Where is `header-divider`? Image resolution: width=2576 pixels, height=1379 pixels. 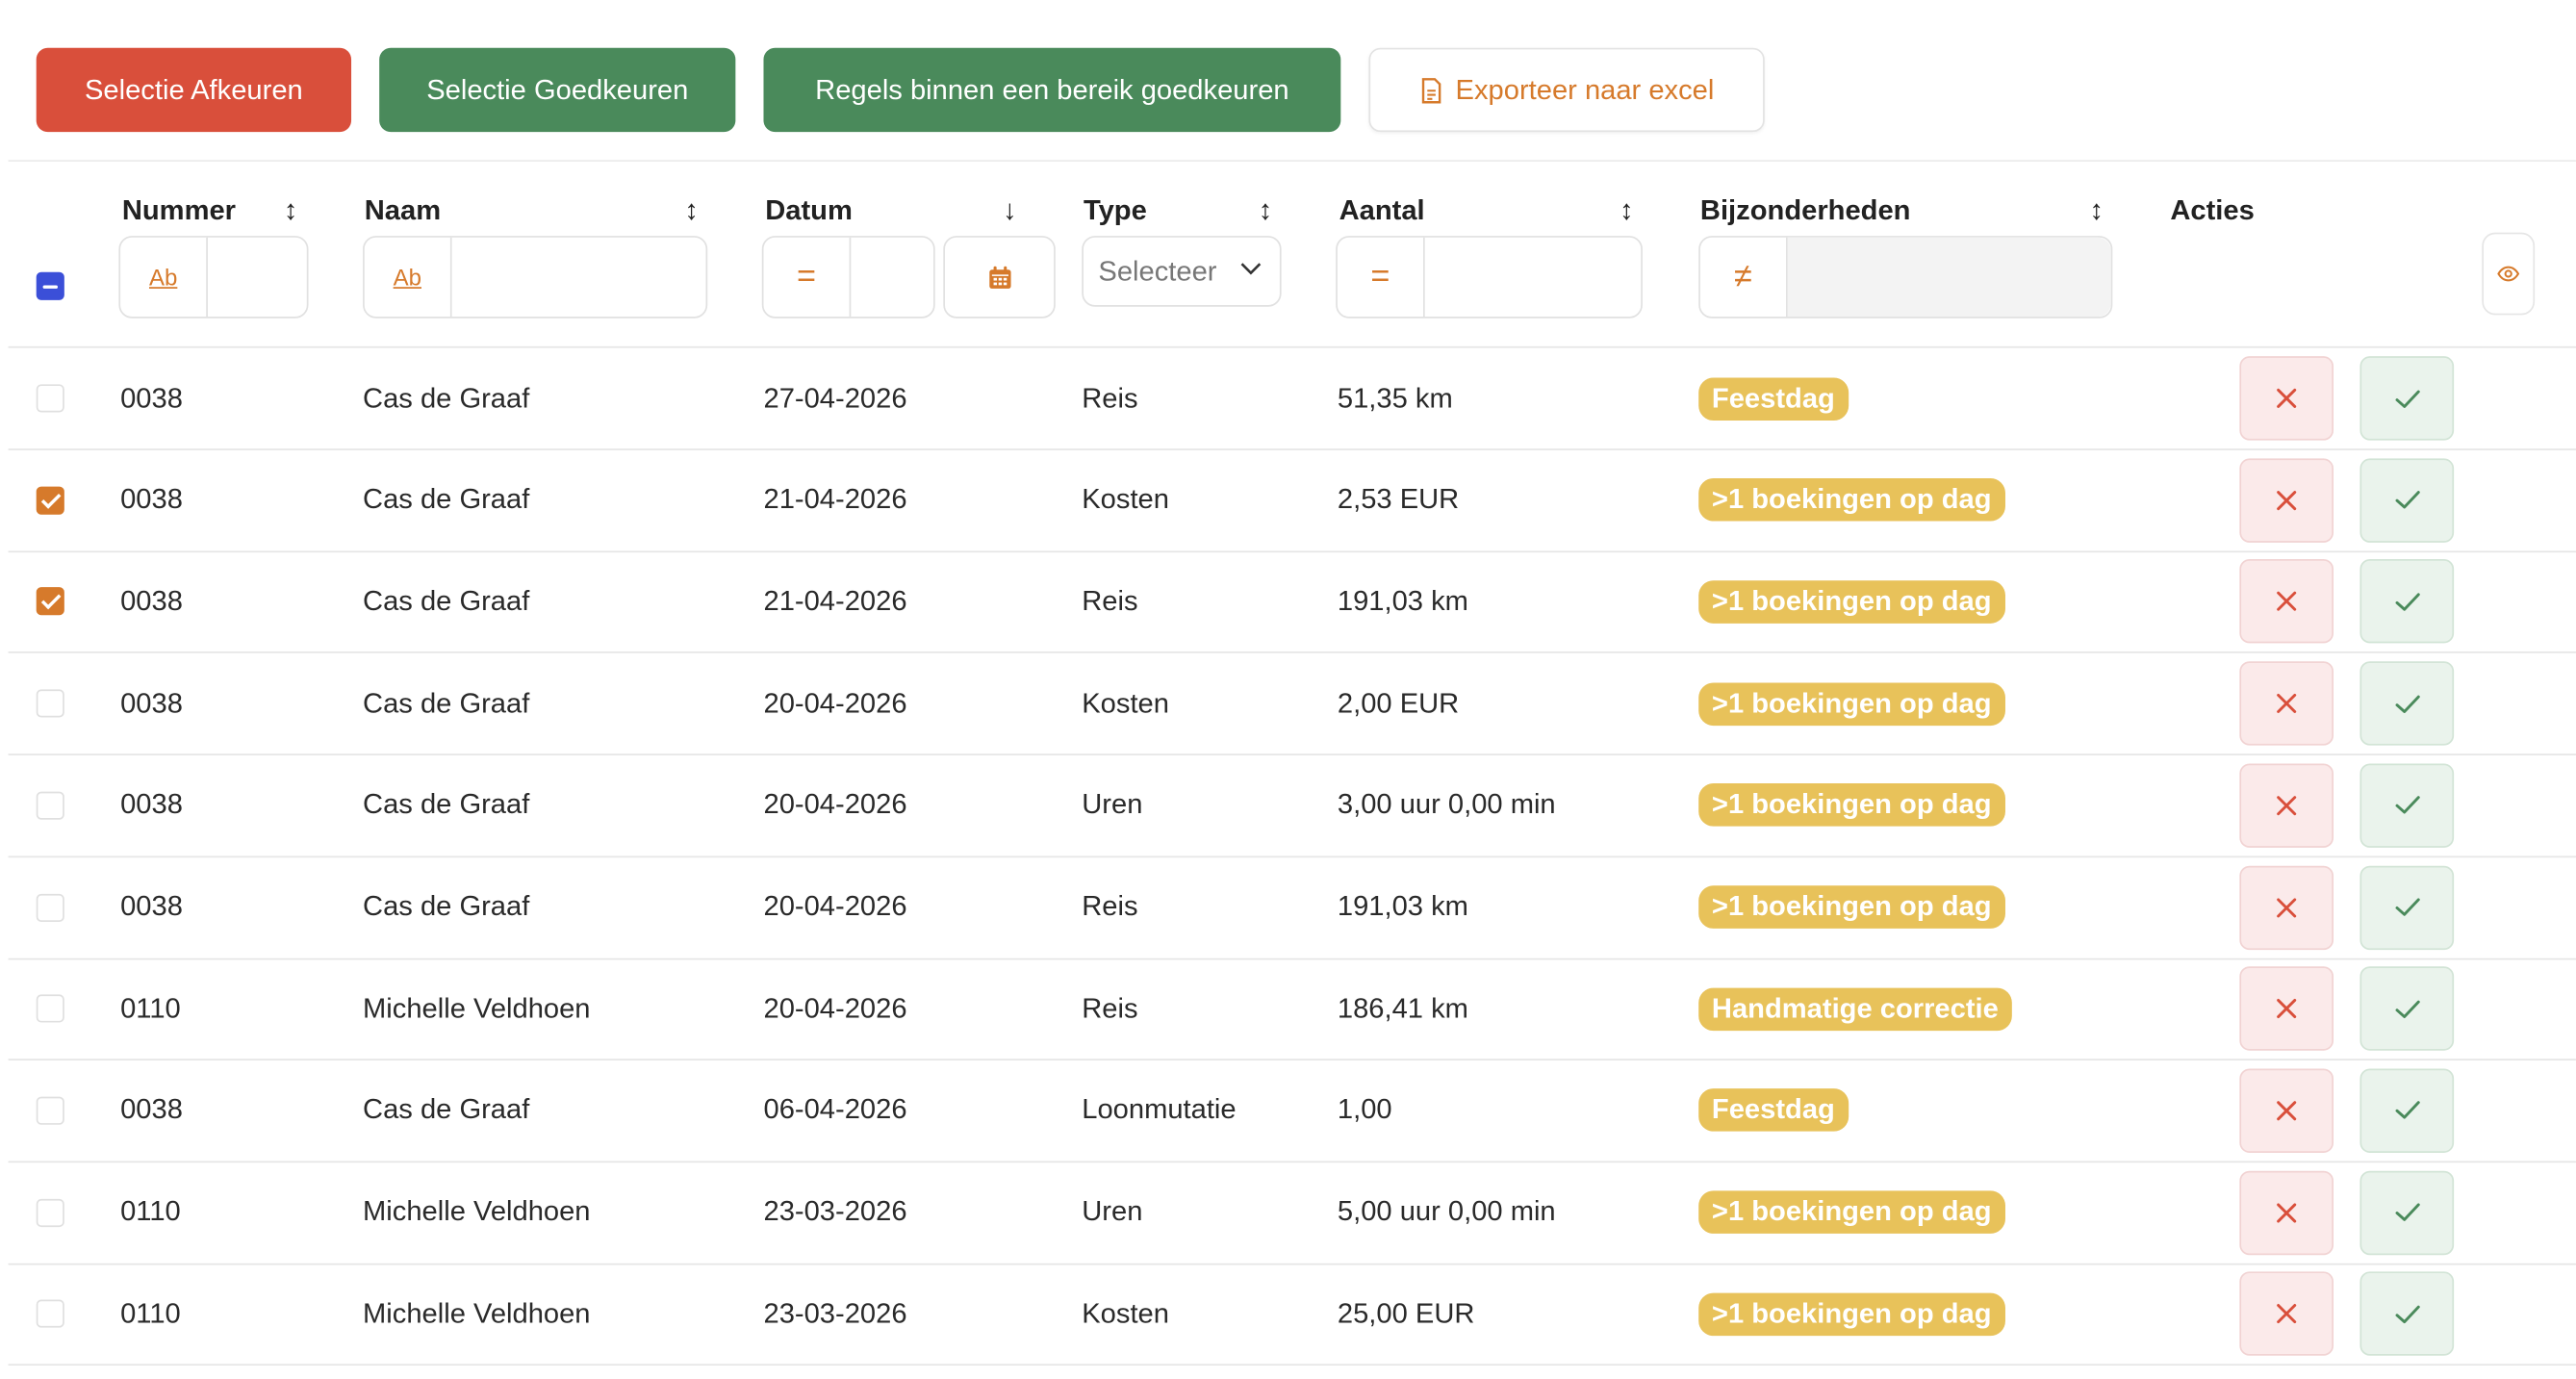
header-divider is located at coordinates (1292, 161).